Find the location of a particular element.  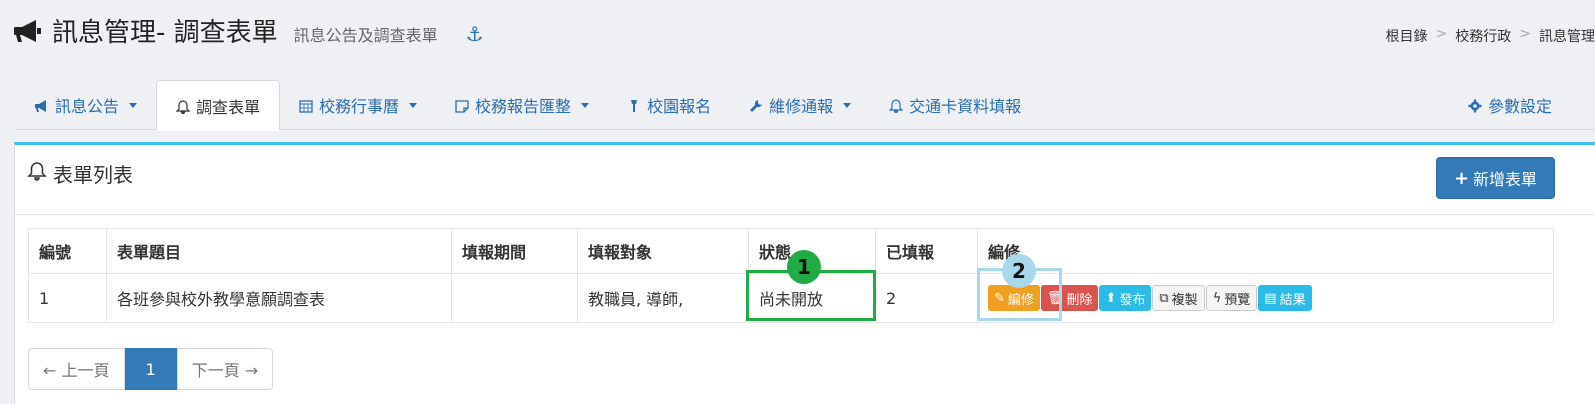

cell-period is located at coordinates (514, 298).